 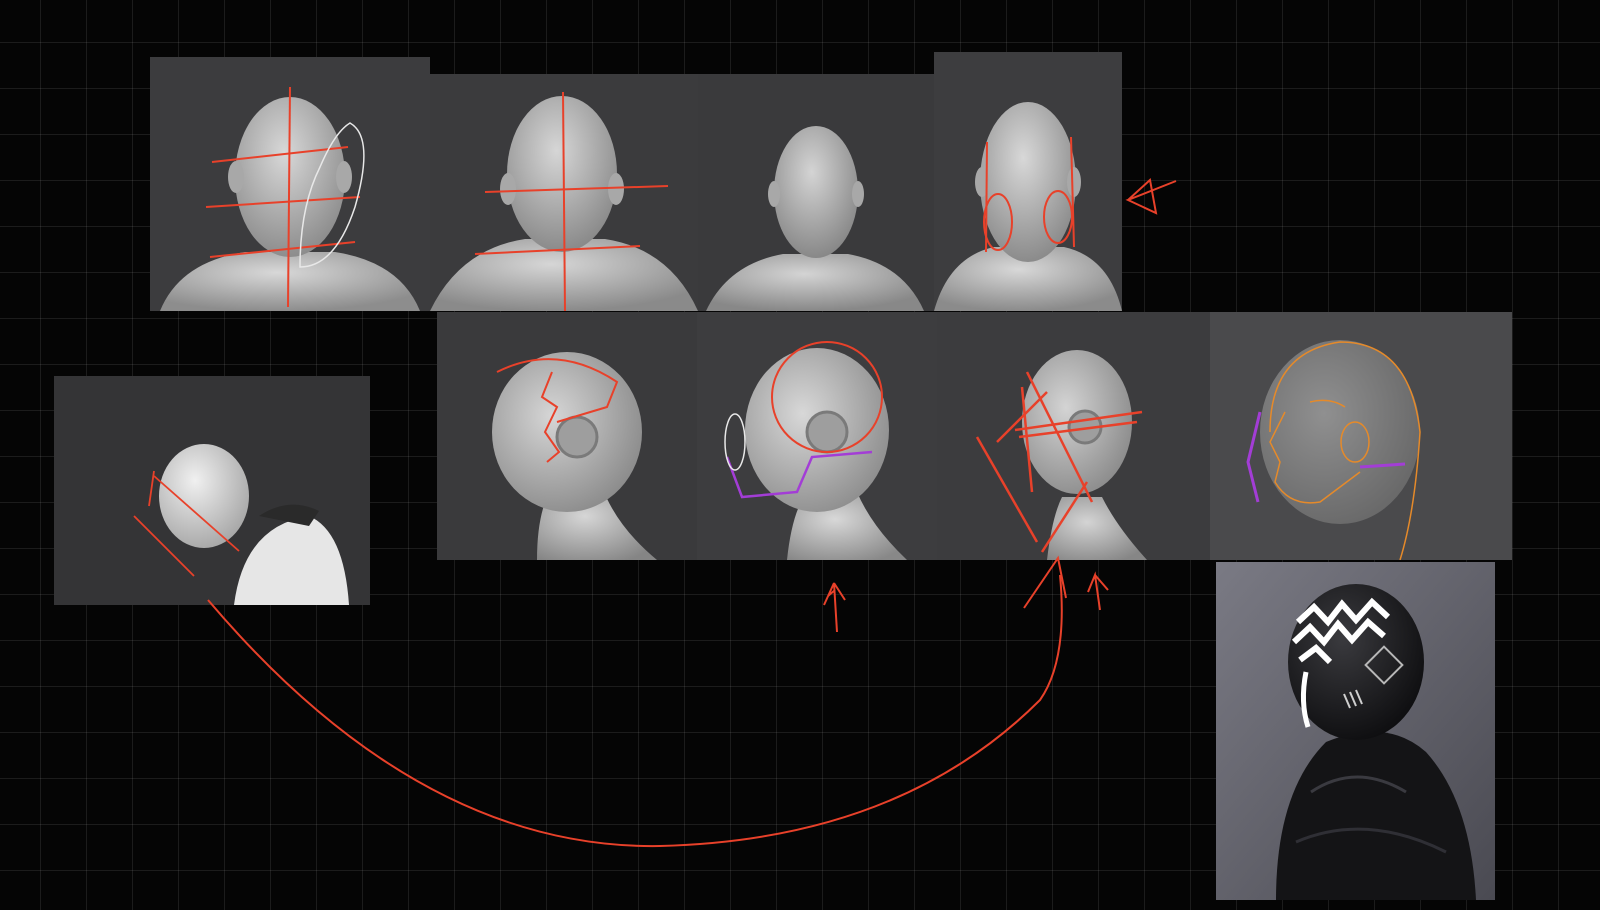 I want to click on side-view-3-render, so click(x=1061, y=455).